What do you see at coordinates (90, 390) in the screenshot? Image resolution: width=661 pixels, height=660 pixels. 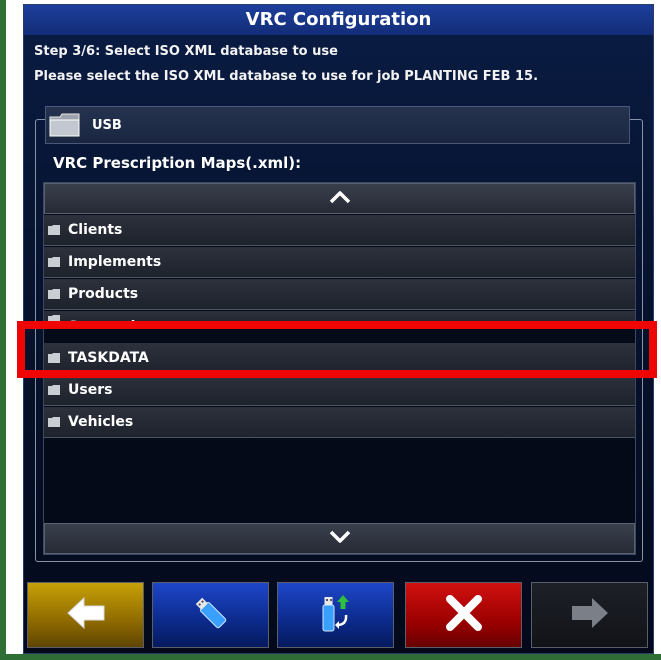 I see `list-item-label: Users` at bounding box center [90, 390].